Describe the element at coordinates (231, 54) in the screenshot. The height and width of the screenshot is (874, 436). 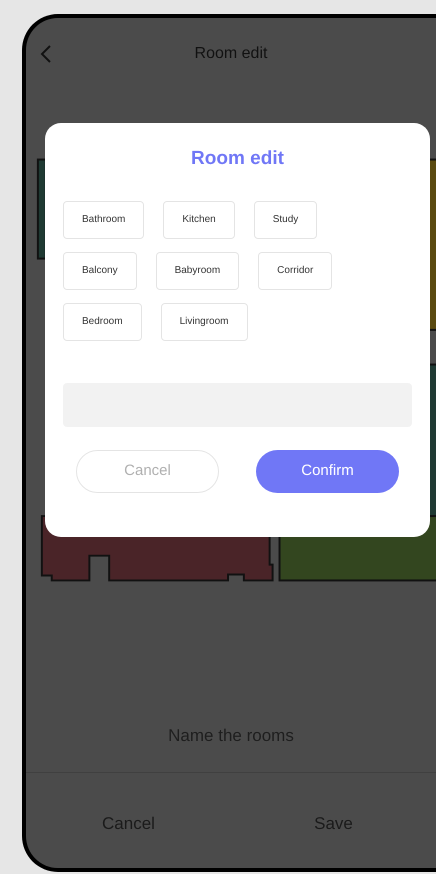
I see `screen-title: Room edit` at that location.